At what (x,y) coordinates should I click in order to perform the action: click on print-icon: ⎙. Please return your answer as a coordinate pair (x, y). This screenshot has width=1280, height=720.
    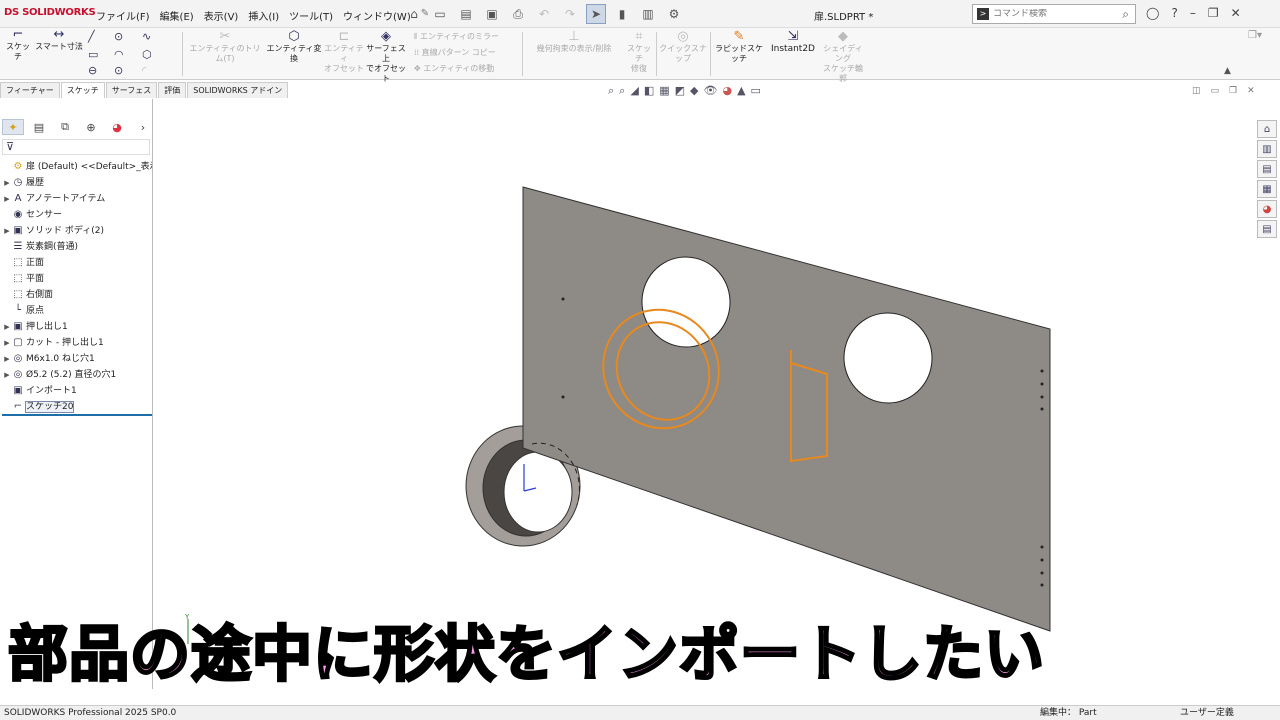
    Looking at the image, I should click on (518, 14).